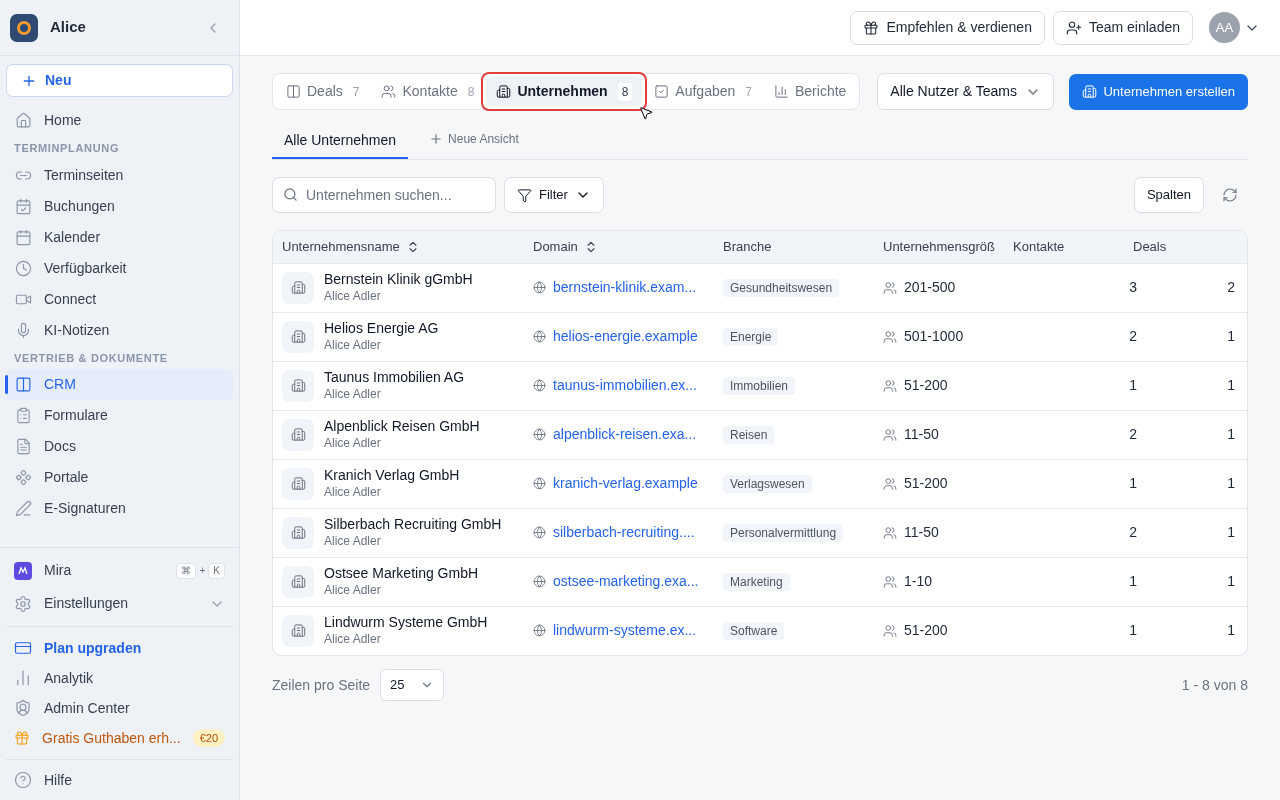 This screenshot has height=800, width=1280. I want to click on clipboard-icon, so click(23, 415).